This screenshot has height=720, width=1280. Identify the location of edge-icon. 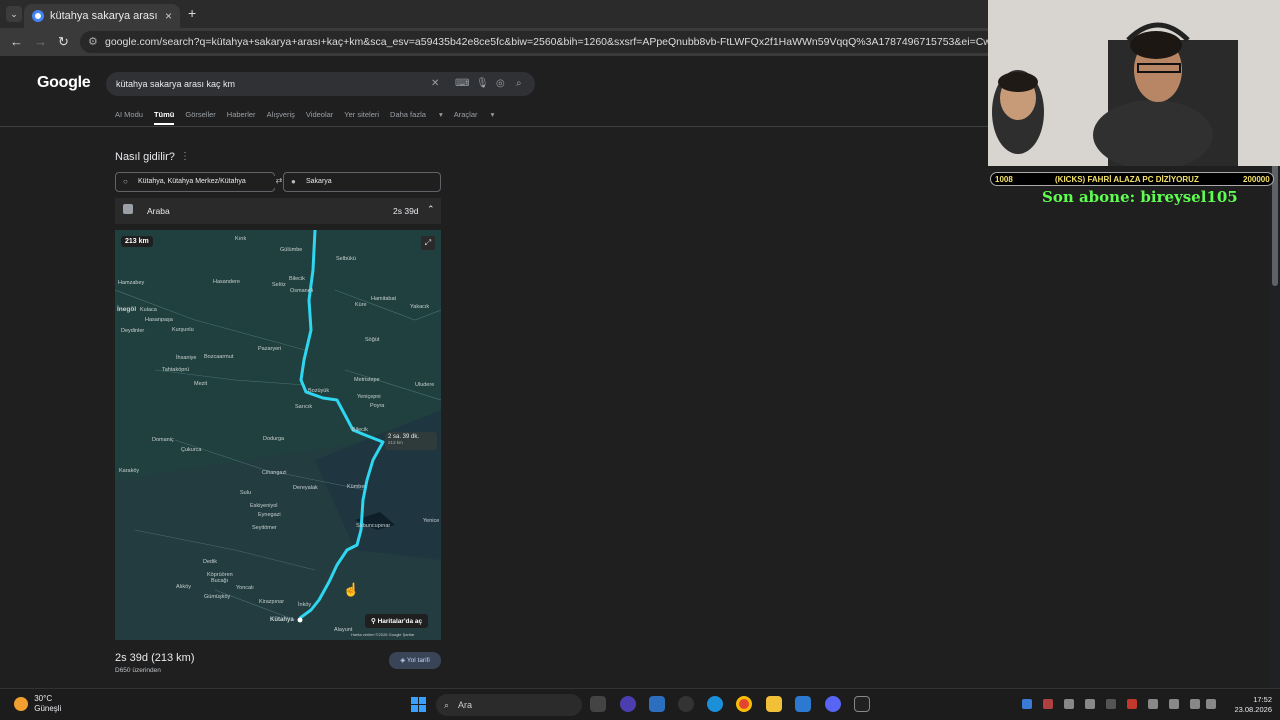
(715, 704).